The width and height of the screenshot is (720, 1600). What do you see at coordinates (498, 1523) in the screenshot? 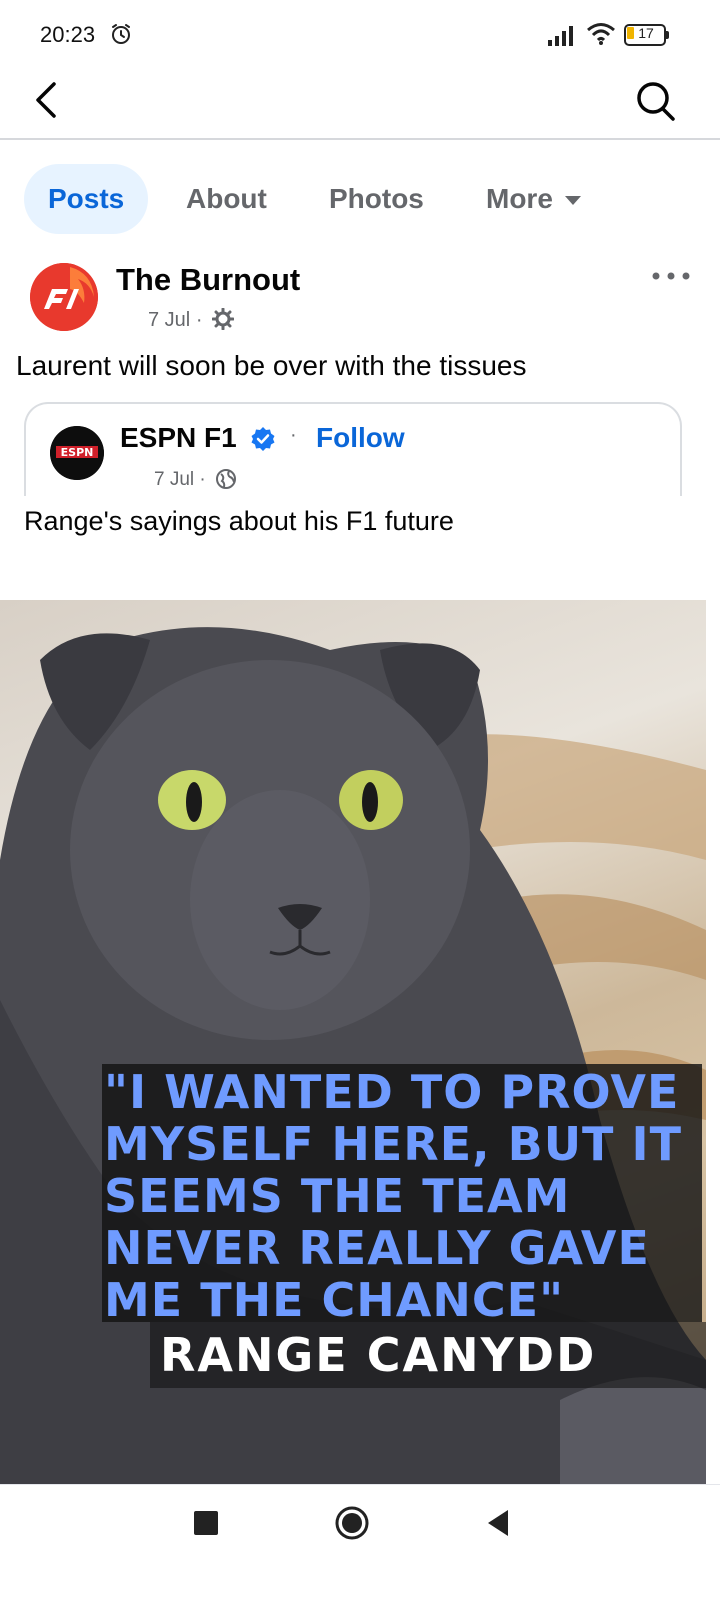
I see `back-triangle-icon` at bounding box center [498, 1523].